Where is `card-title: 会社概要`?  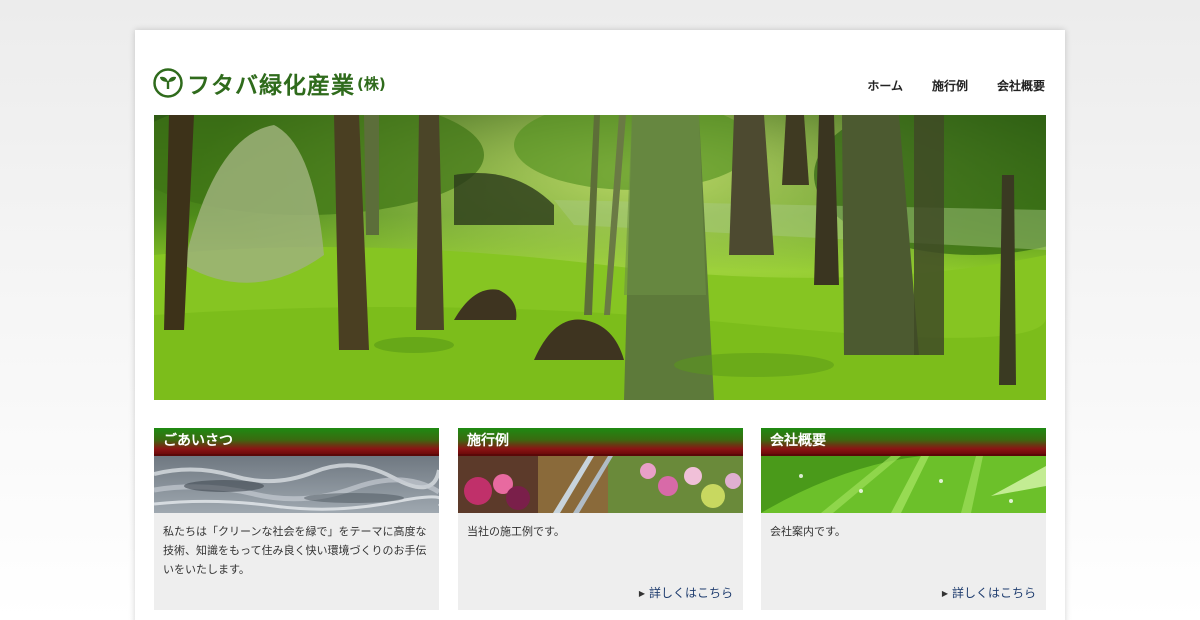 card-title: 会社概要 is located at coordinates (903, 442).